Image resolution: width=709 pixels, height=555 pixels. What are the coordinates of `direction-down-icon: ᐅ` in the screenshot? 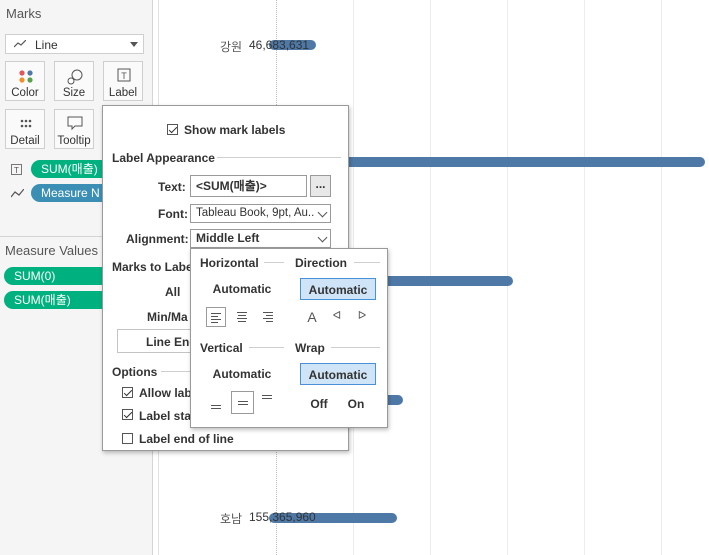 It's located at (362, 315).